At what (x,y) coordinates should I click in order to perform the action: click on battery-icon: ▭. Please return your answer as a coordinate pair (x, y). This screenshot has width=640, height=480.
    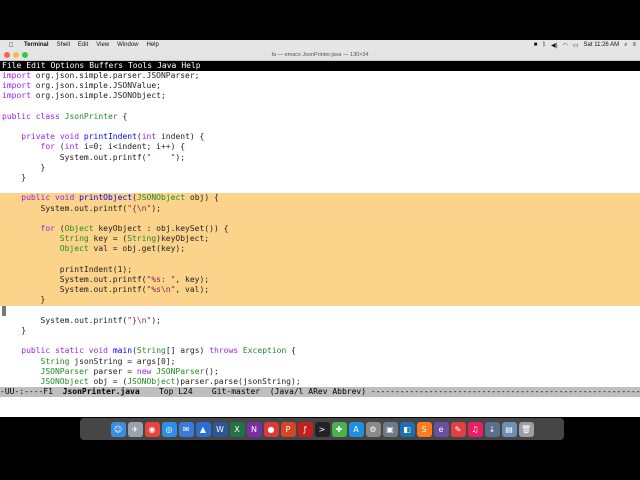
    Looking at the image, I should click on (576, 45).